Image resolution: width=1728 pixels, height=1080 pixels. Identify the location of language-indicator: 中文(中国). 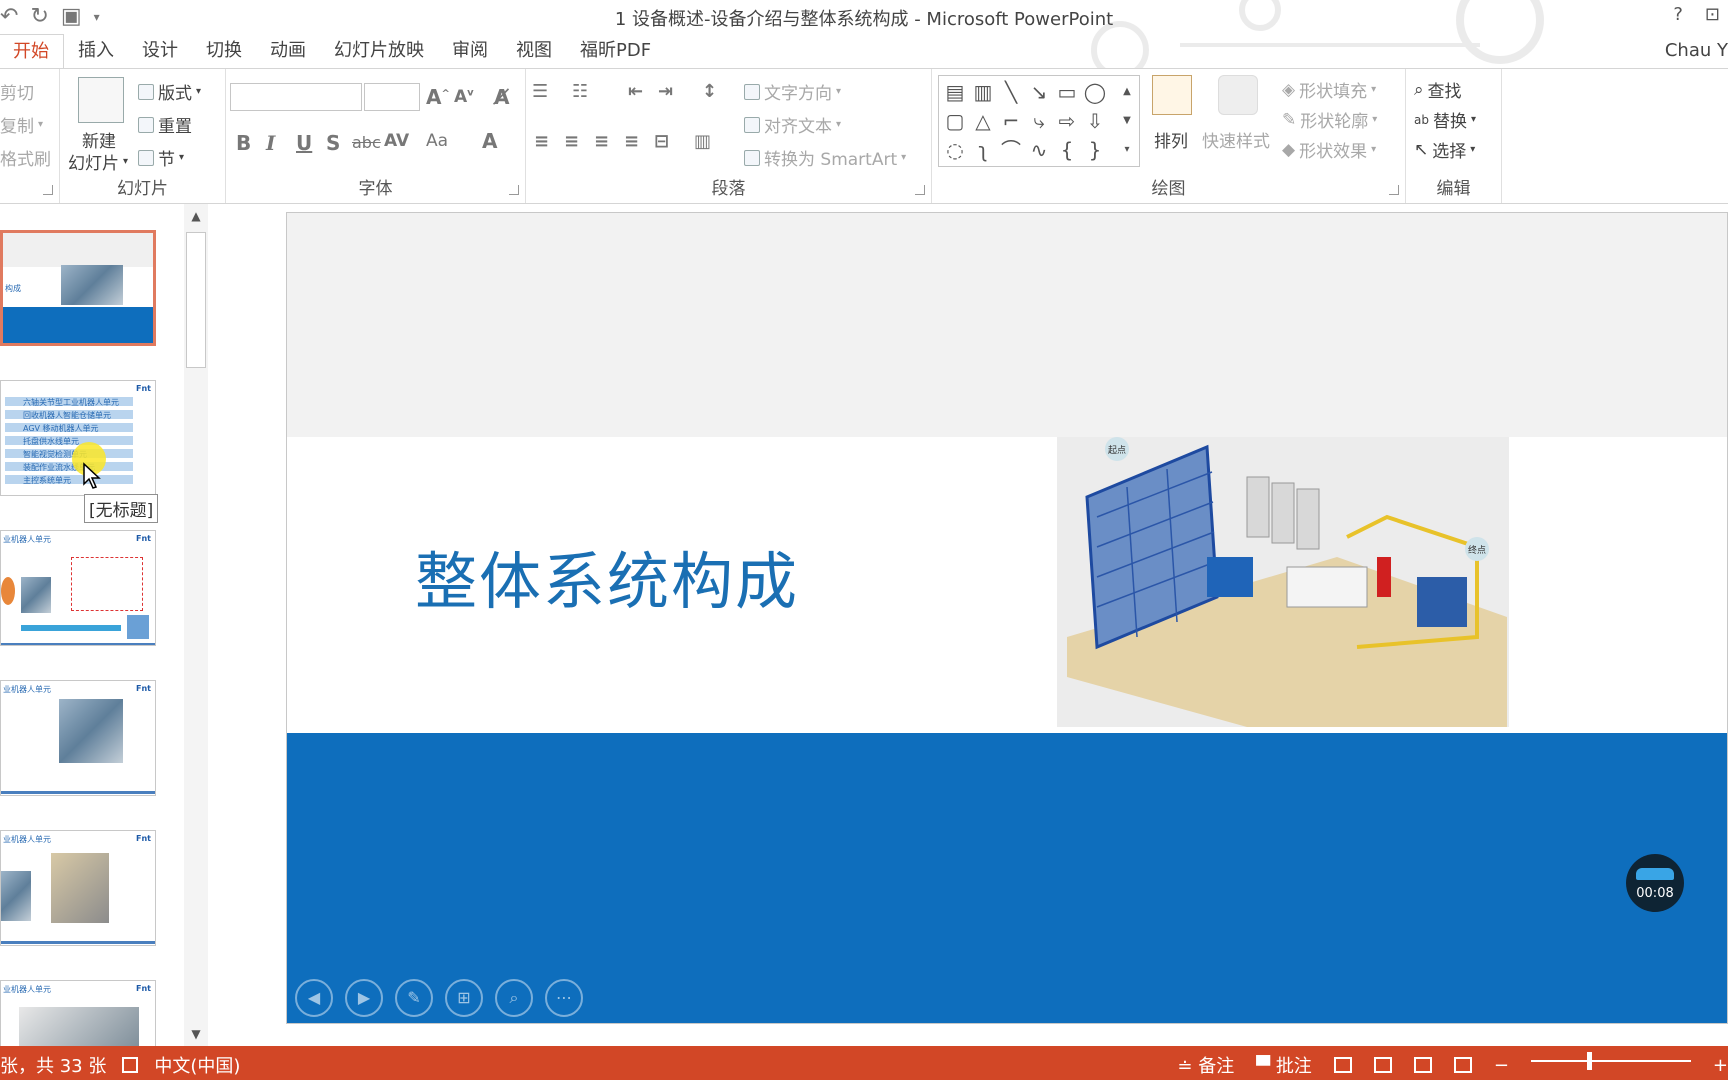
(197, 1065).